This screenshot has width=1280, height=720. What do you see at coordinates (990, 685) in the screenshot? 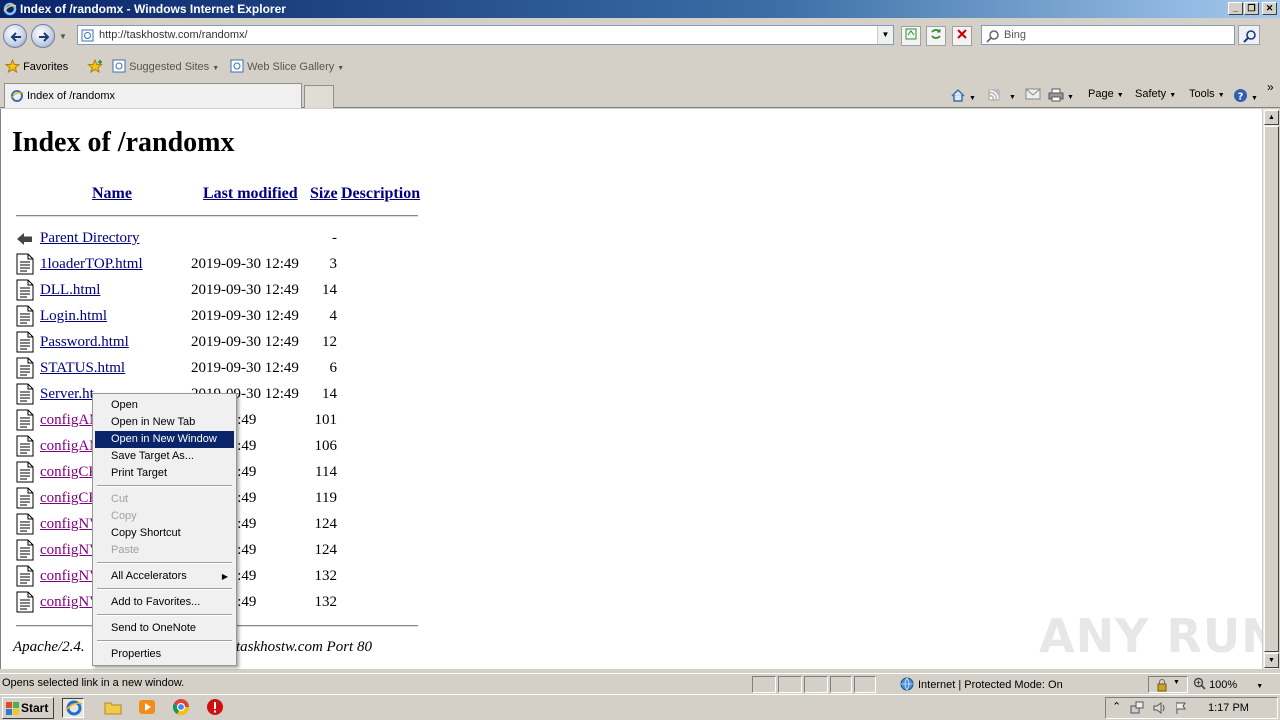
I see `security-zone-label: Internet | Protected Mode: On` at bounding box center [990, 685].